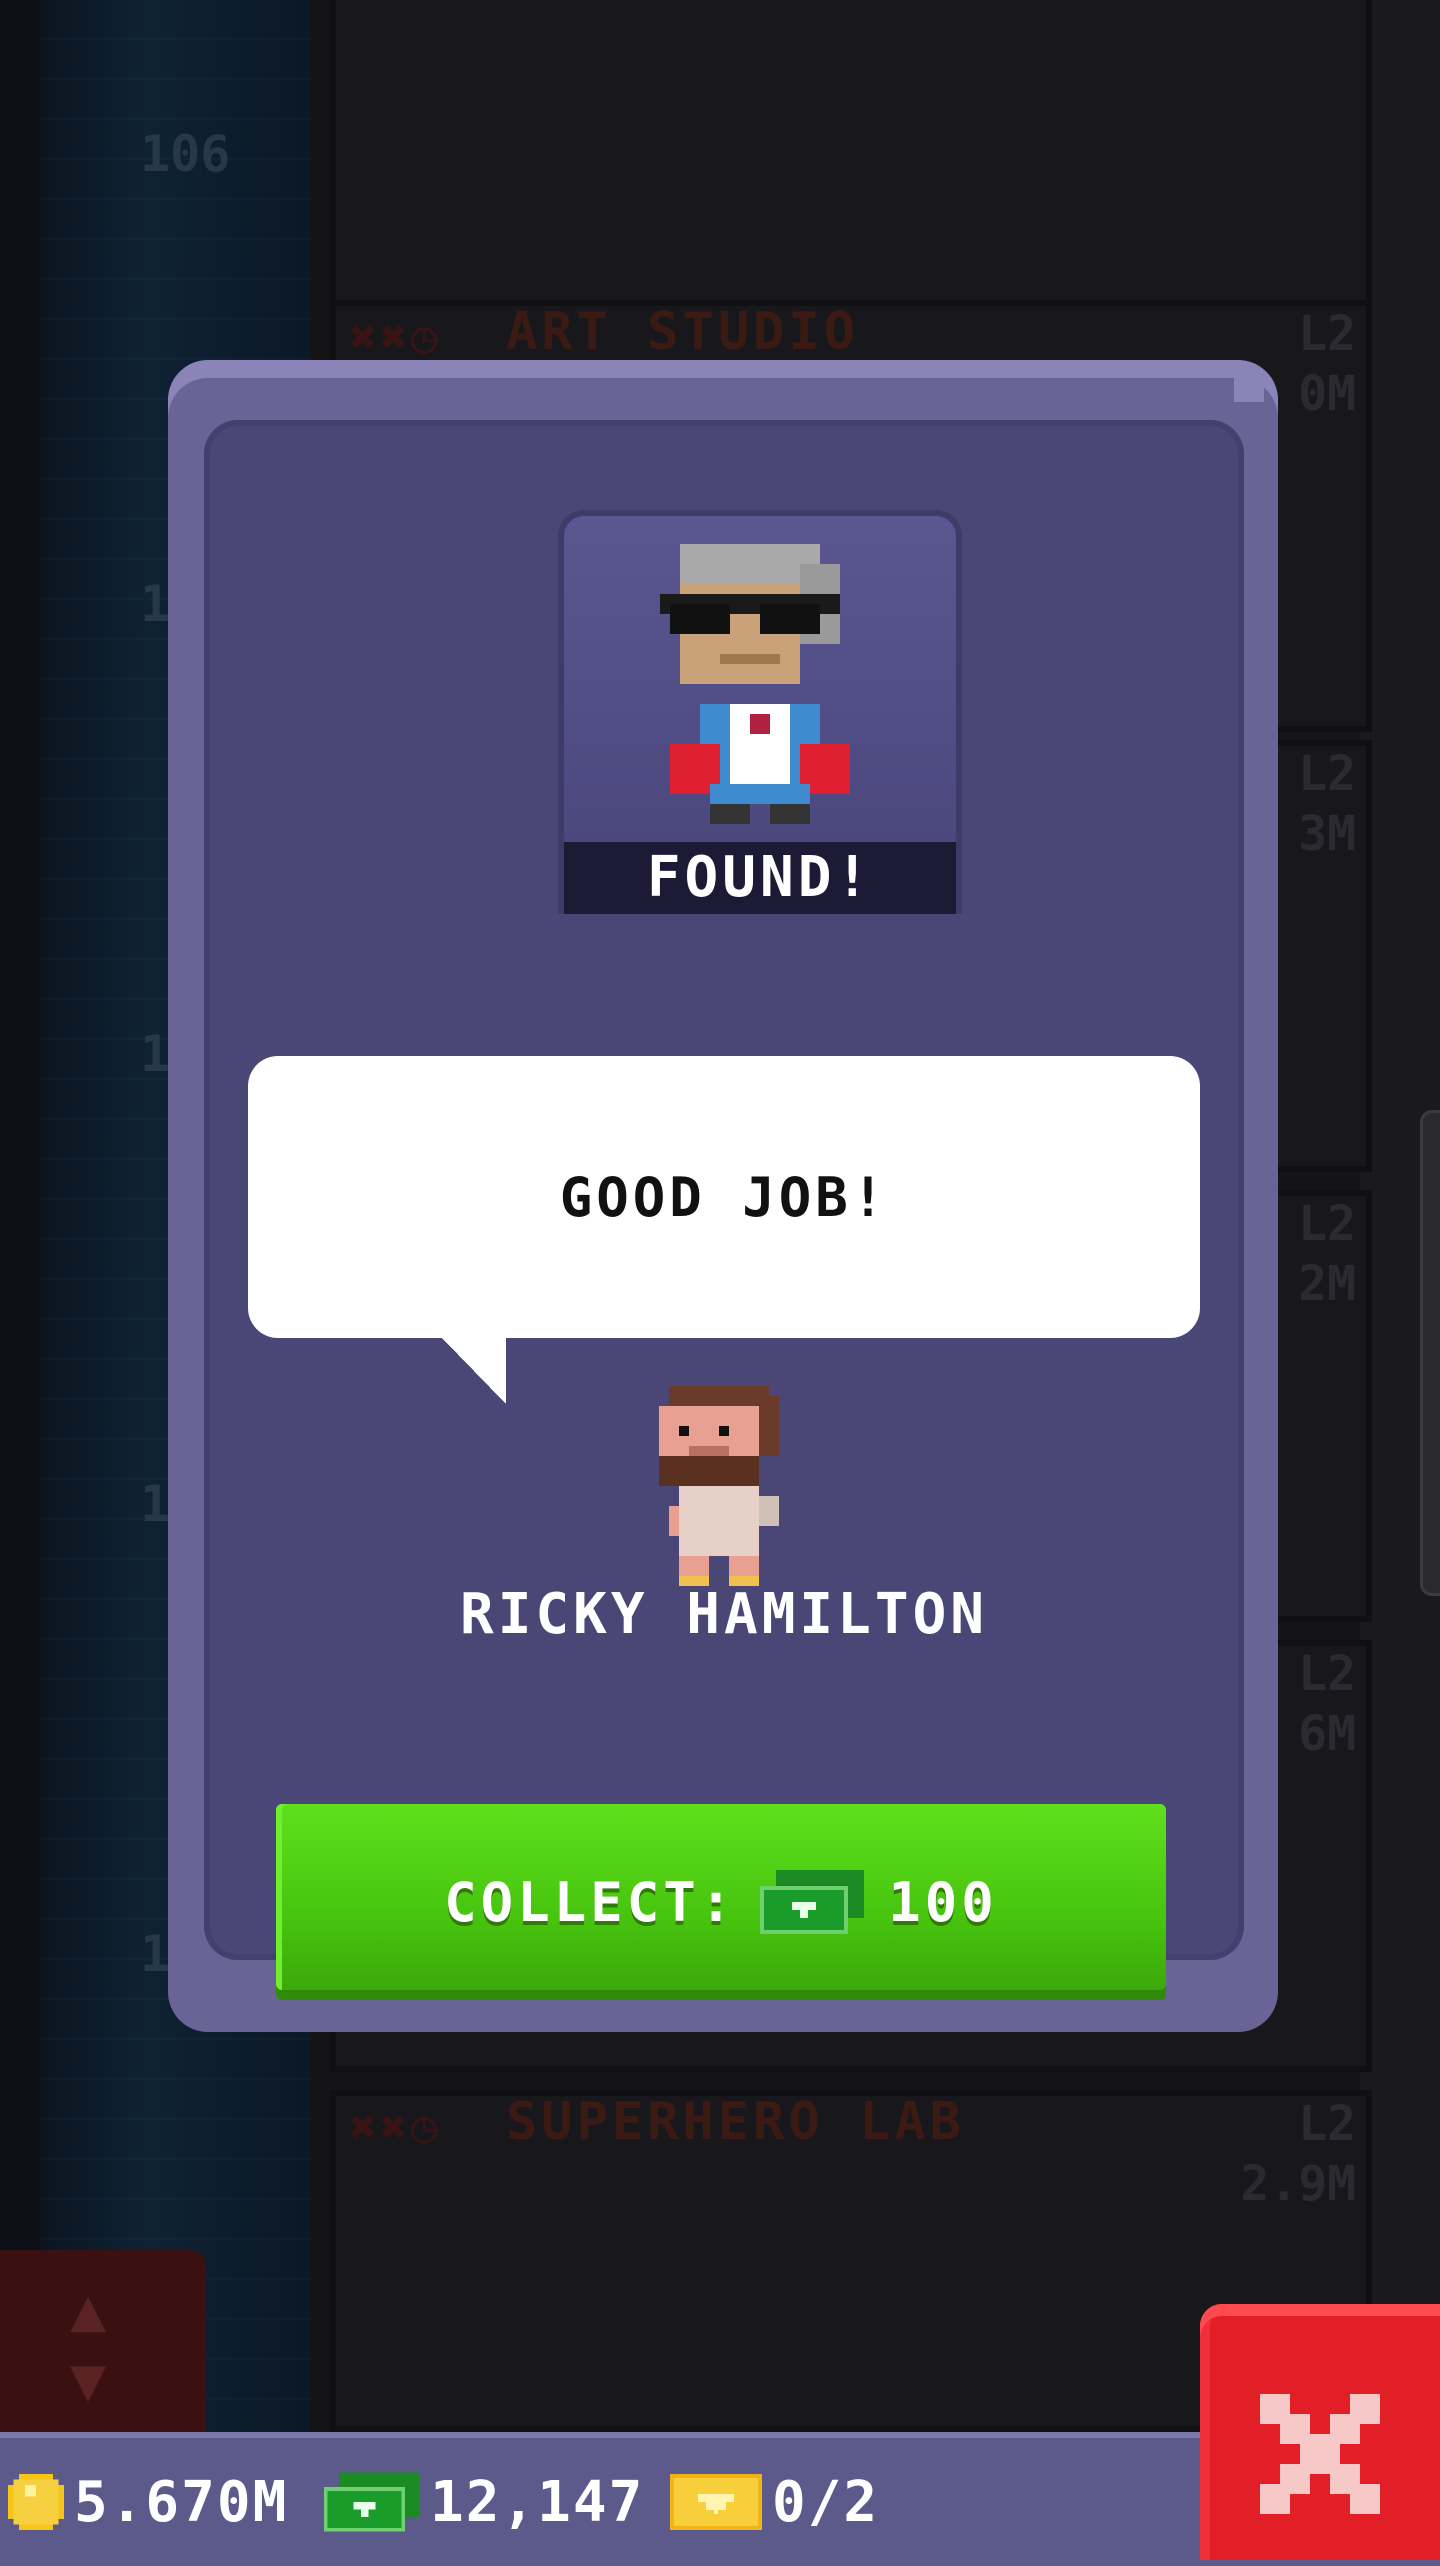 The image size is (1440, 2566). I want to click on tickets-counter: 0/2, so click(774, 2502).